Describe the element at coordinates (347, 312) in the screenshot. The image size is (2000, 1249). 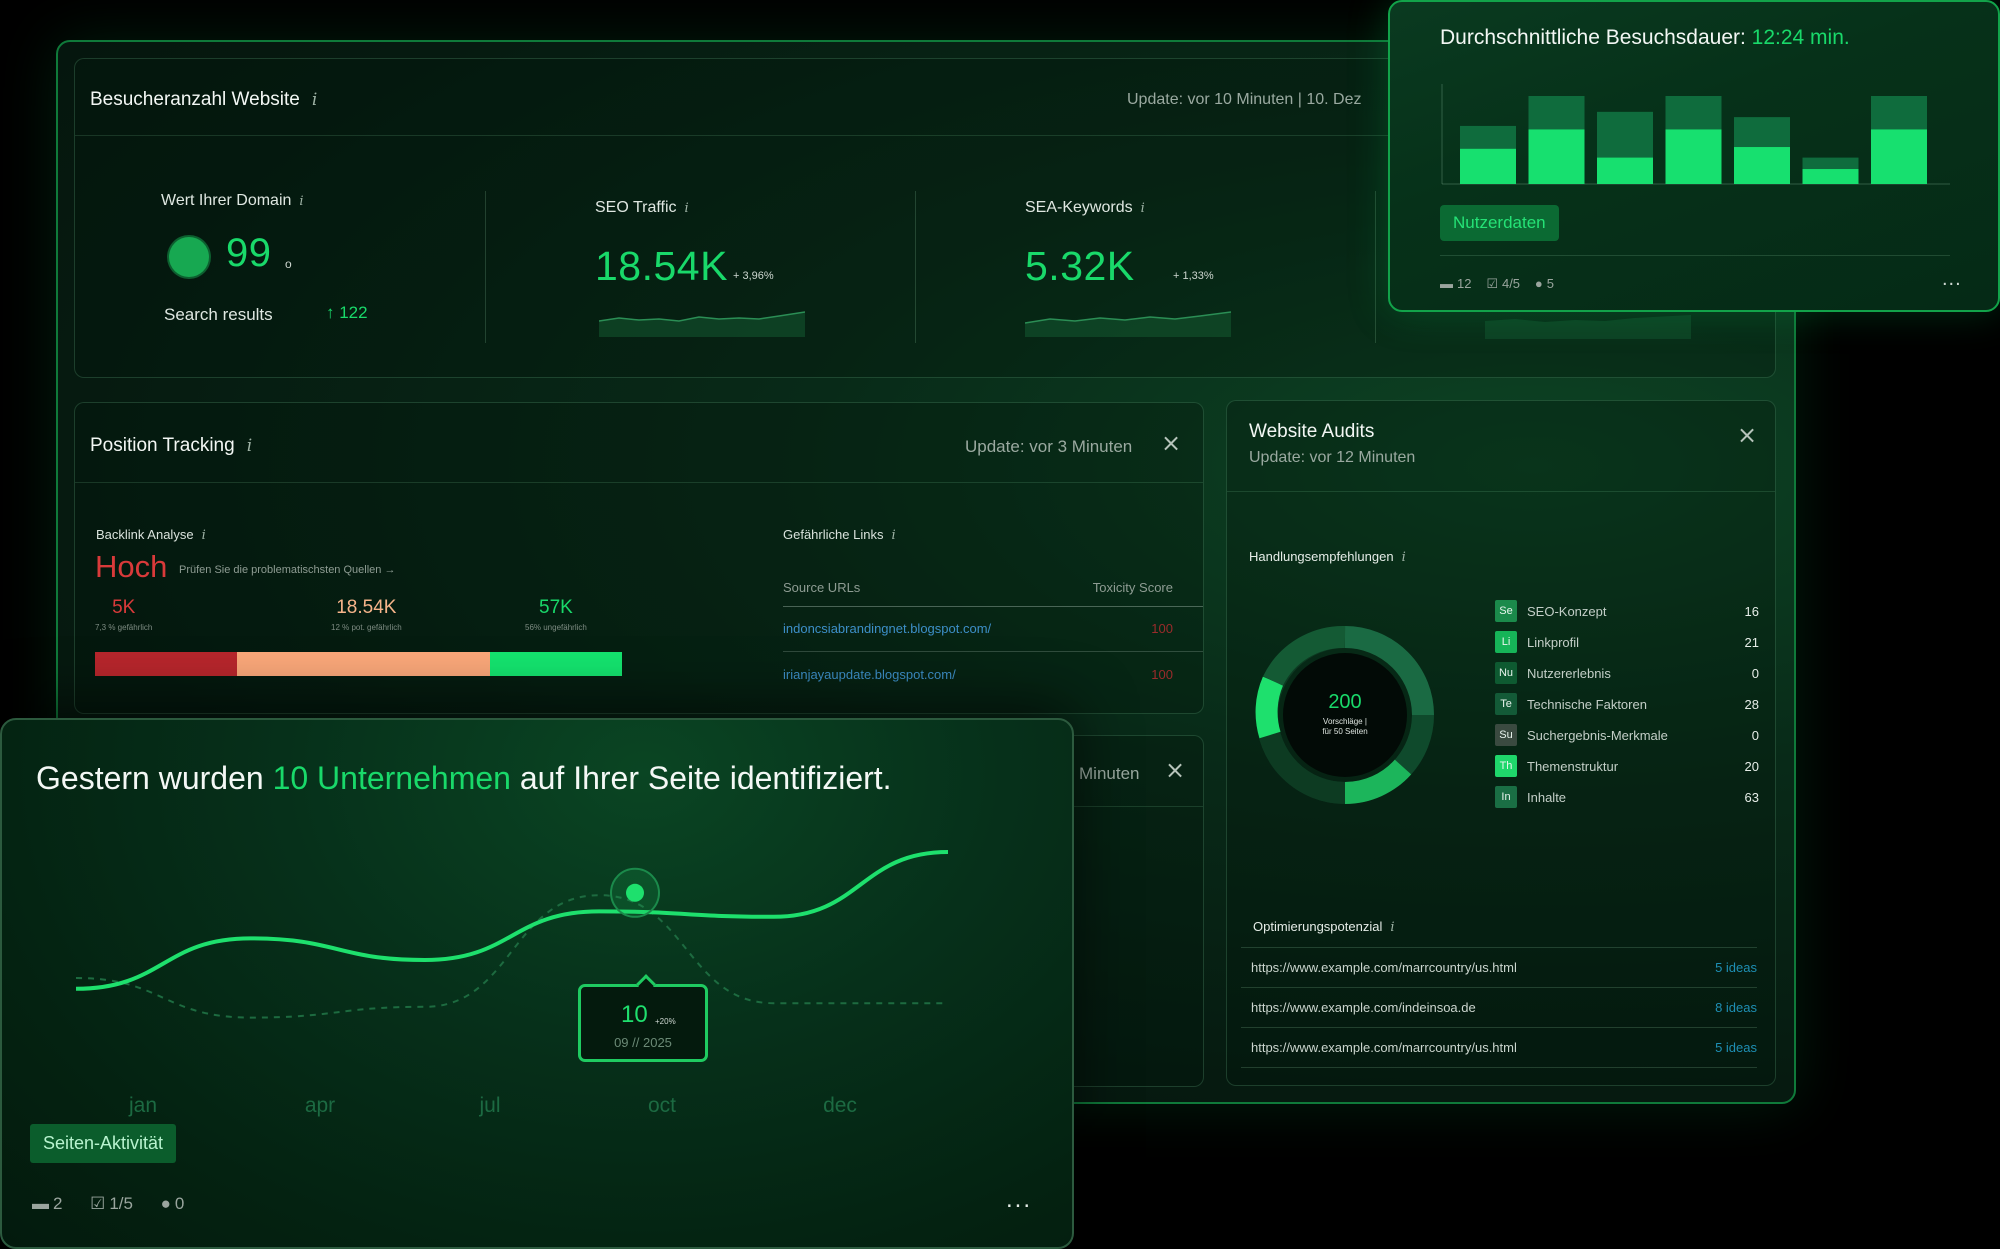
I see `search-results-delta: ↑ 122` at that location.